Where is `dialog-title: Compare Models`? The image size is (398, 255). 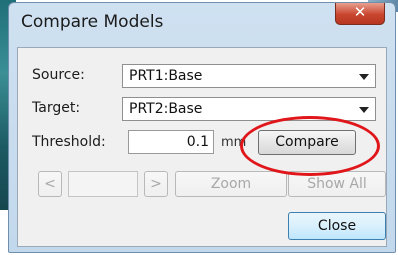 dialog-title: Compare Models is located at coordinates (92, 22).